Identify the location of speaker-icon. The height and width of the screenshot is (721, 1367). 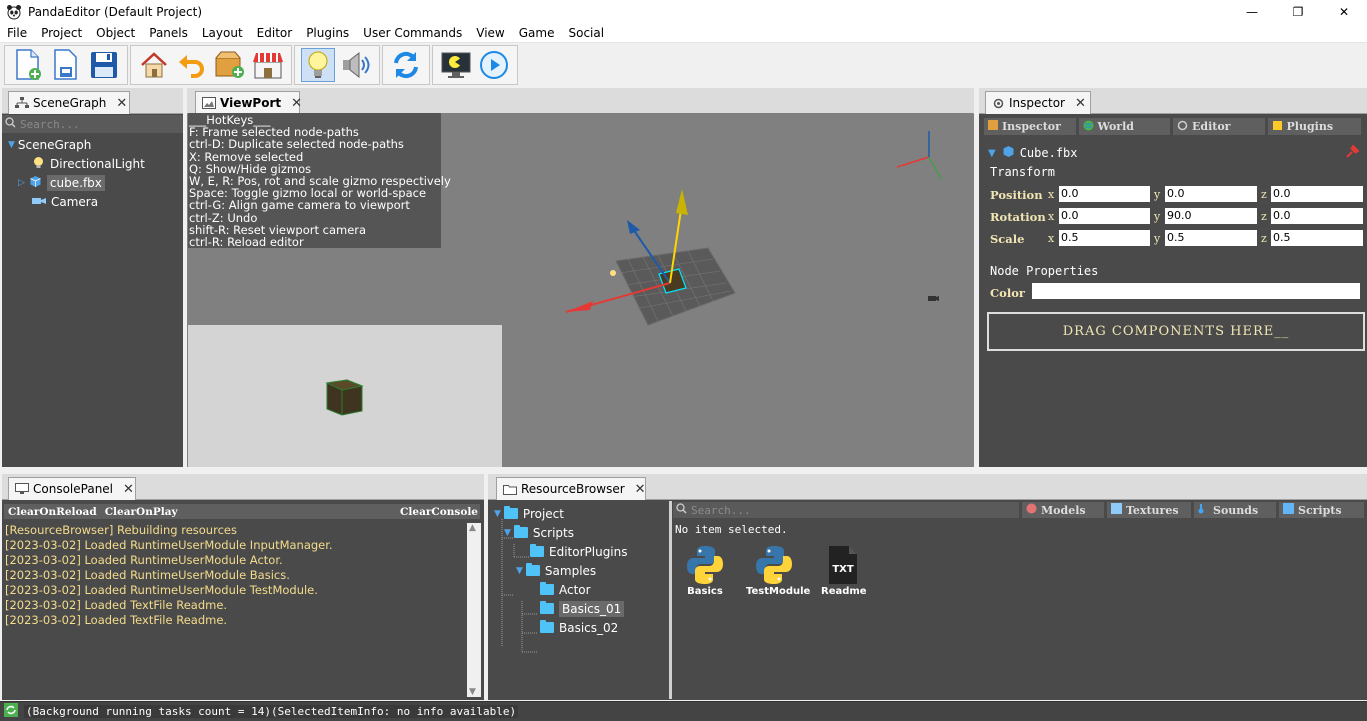
(356, 65).